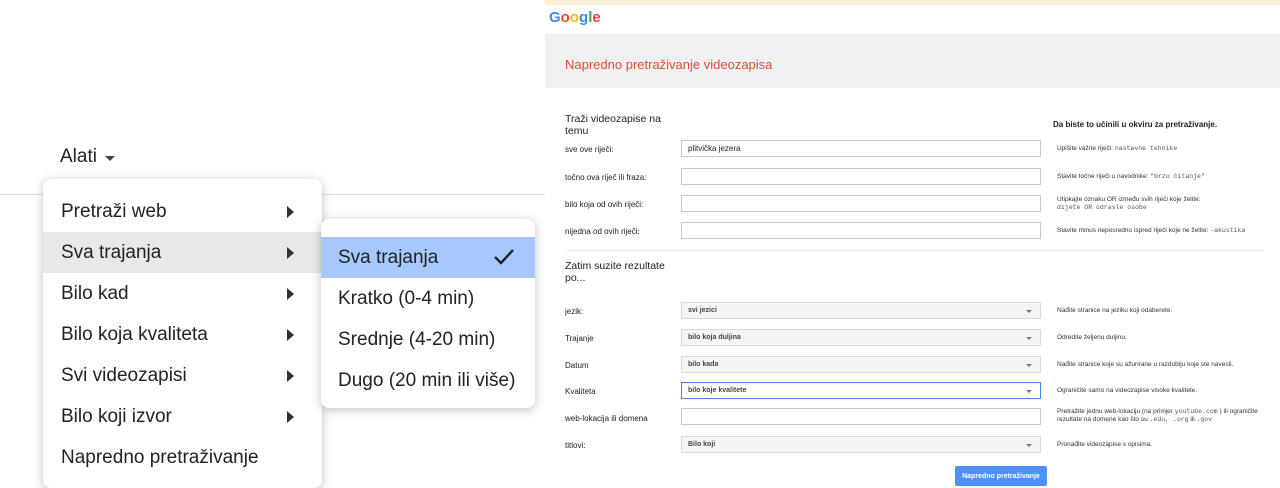 This screenshot has height=488, width=1280. I want to click on menu-item-search-web: Pretraži web, so click(182, 211).